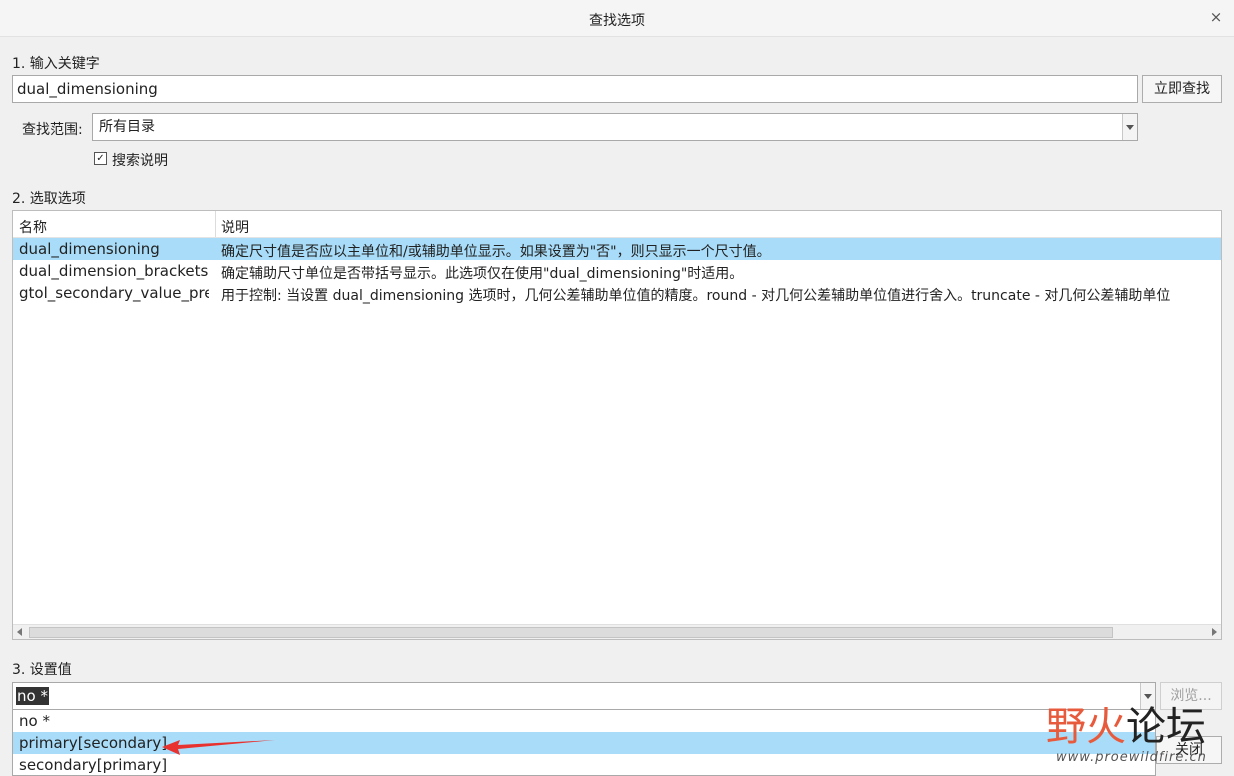  Describe the element at coordinates (56, 64) in the screenshot. I see `section-keyword-label: 1. 输入关键字` at that location.